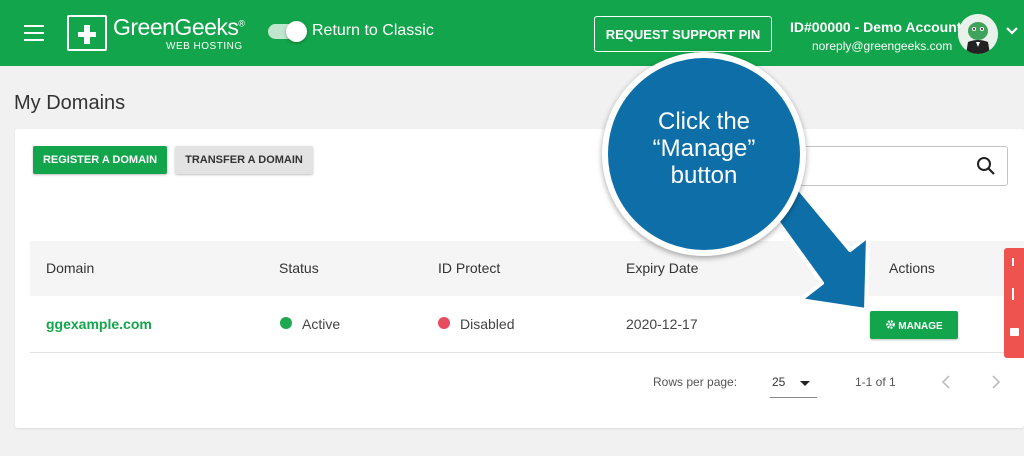  What do you see at coordinates (946, 382) in the screenshot?
I see `previous-page-icon` at bounding box center [946, 382].